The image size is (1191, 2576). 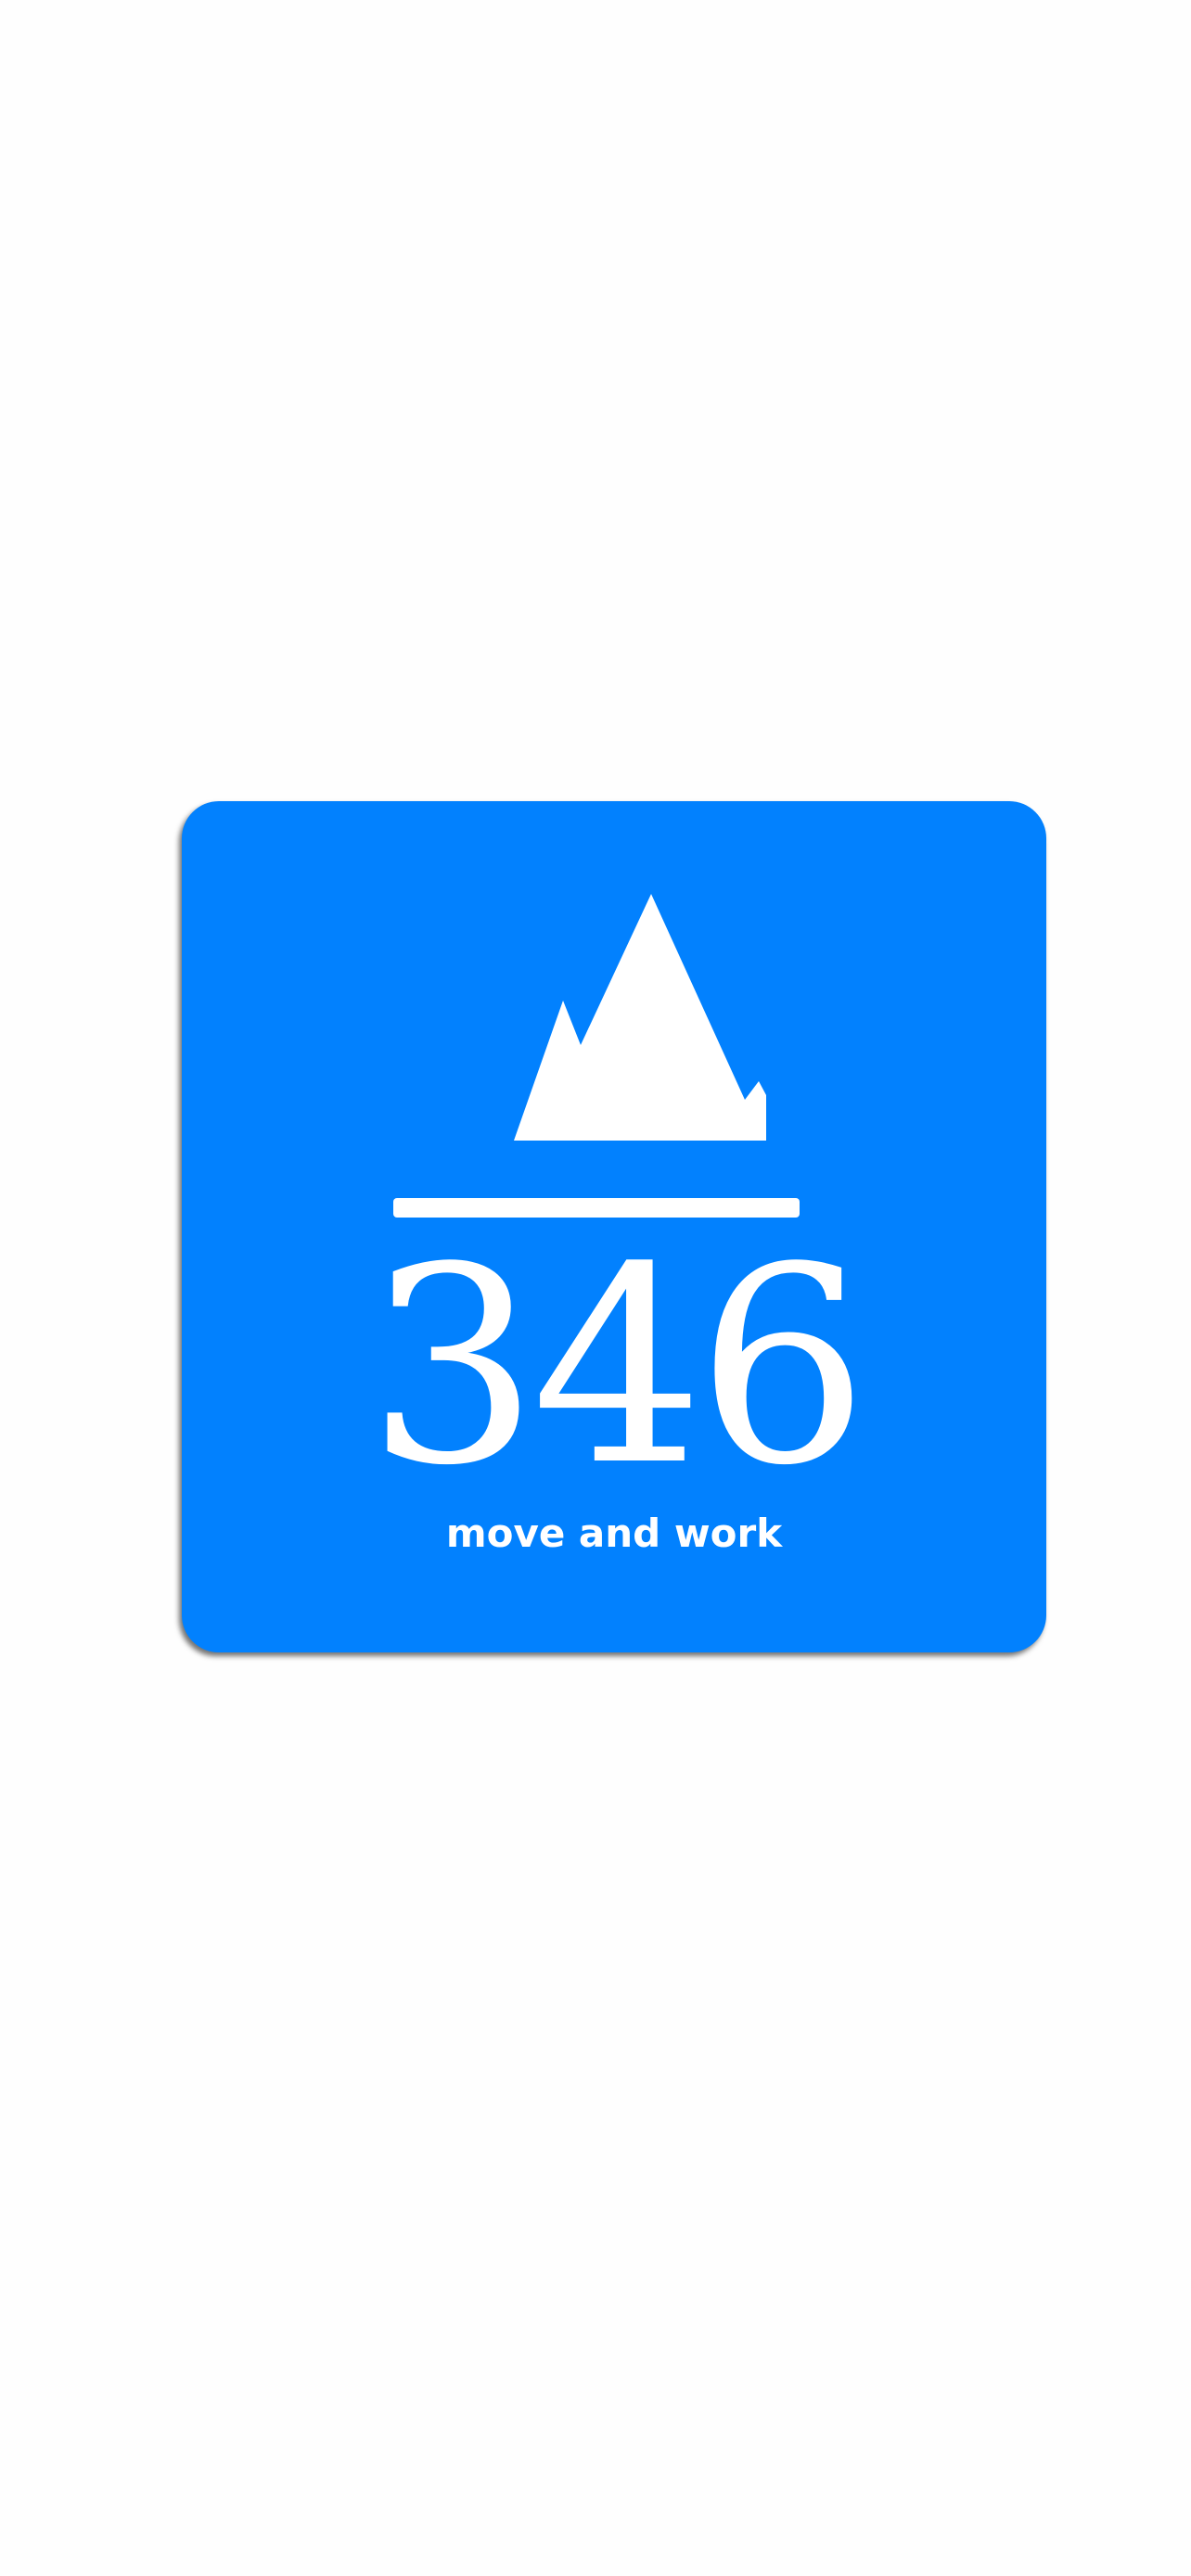 What do you see at coordinates (640, 1017) in the screenshot?
I see `mountain-icon` at bounding box center [640, 1017].